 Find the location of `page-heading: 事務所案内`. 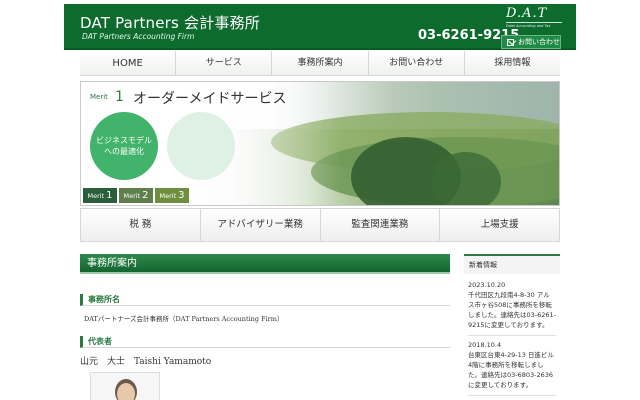

page-heading: 事務所案内 is located at coordinates (265, 264).